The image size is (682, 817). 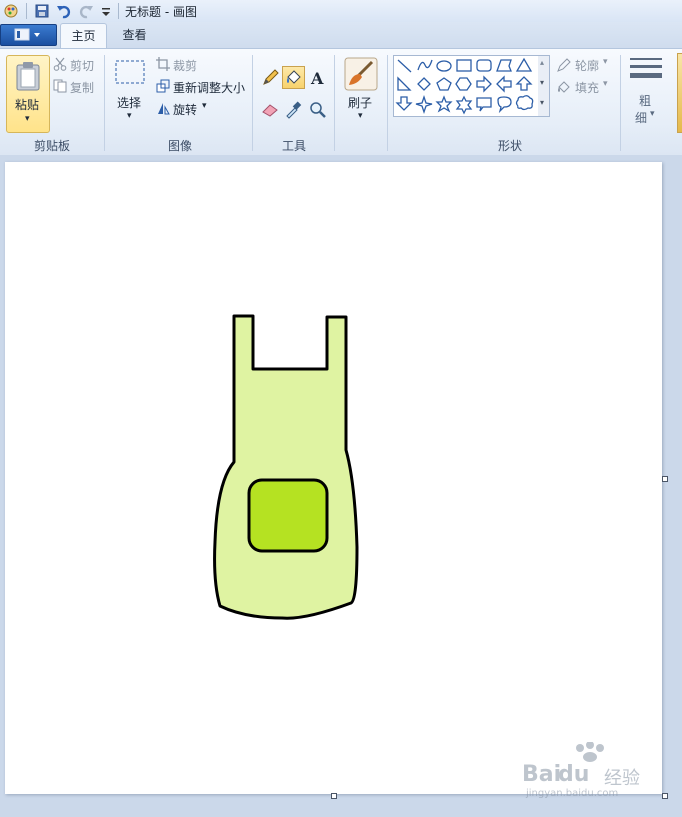 I want to click on tab-home: 主页, so click(x=83, y=35).